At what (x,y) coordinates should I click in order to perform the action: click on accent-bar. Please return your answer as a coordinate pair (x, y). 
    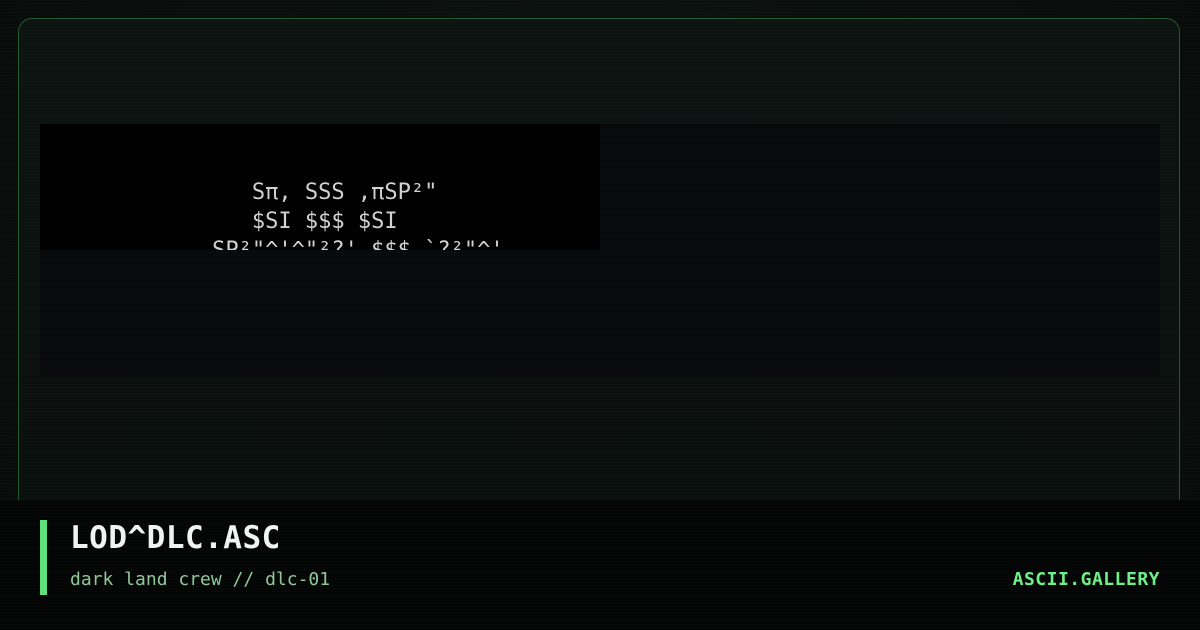
    Looking at the image, I should click on (43, 557).